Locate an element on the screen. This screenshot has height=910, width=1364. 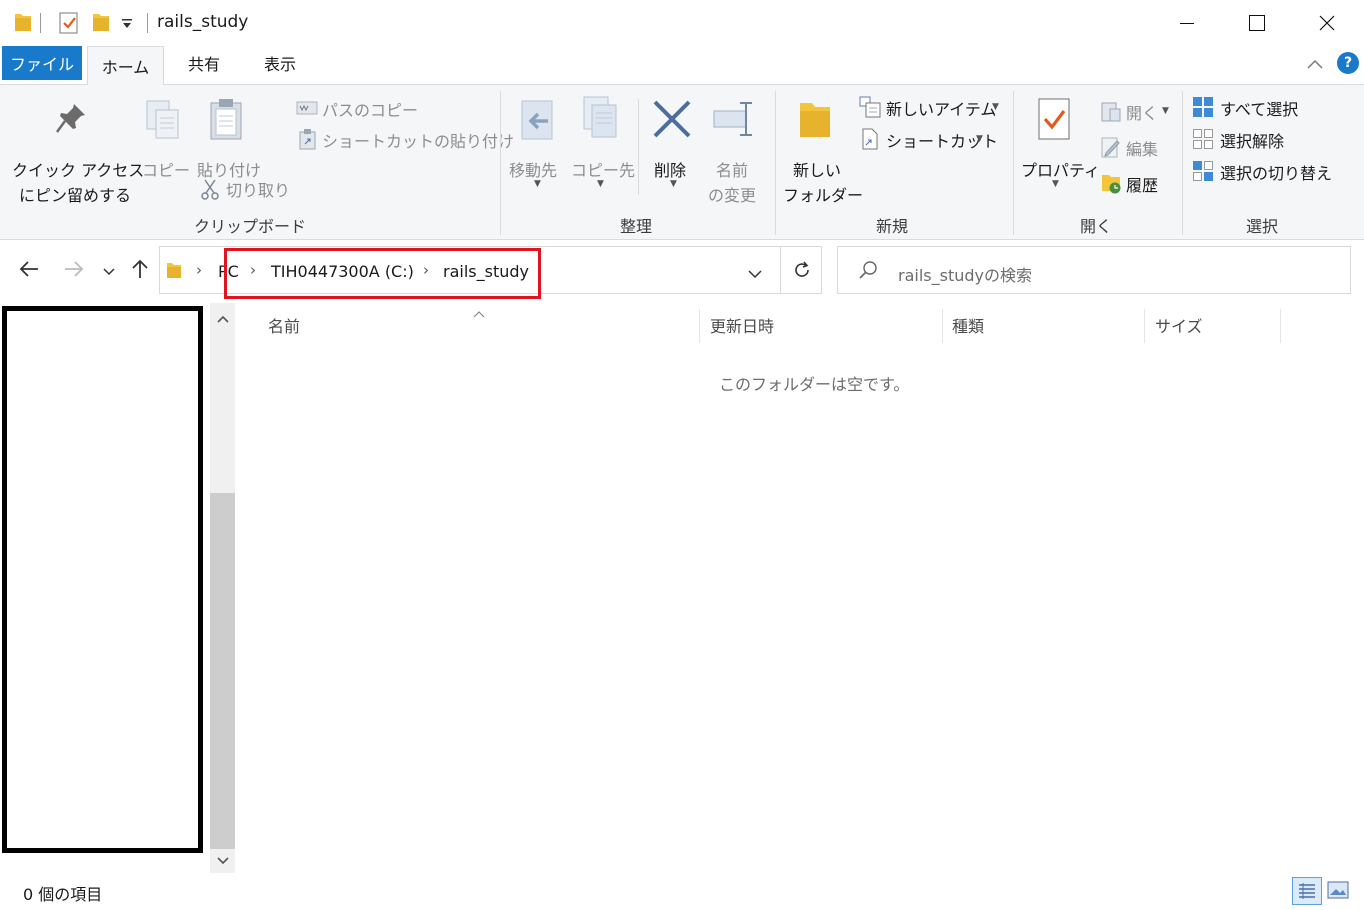
rename-button: 名前 の変更 is located at coordinates (736, 149).